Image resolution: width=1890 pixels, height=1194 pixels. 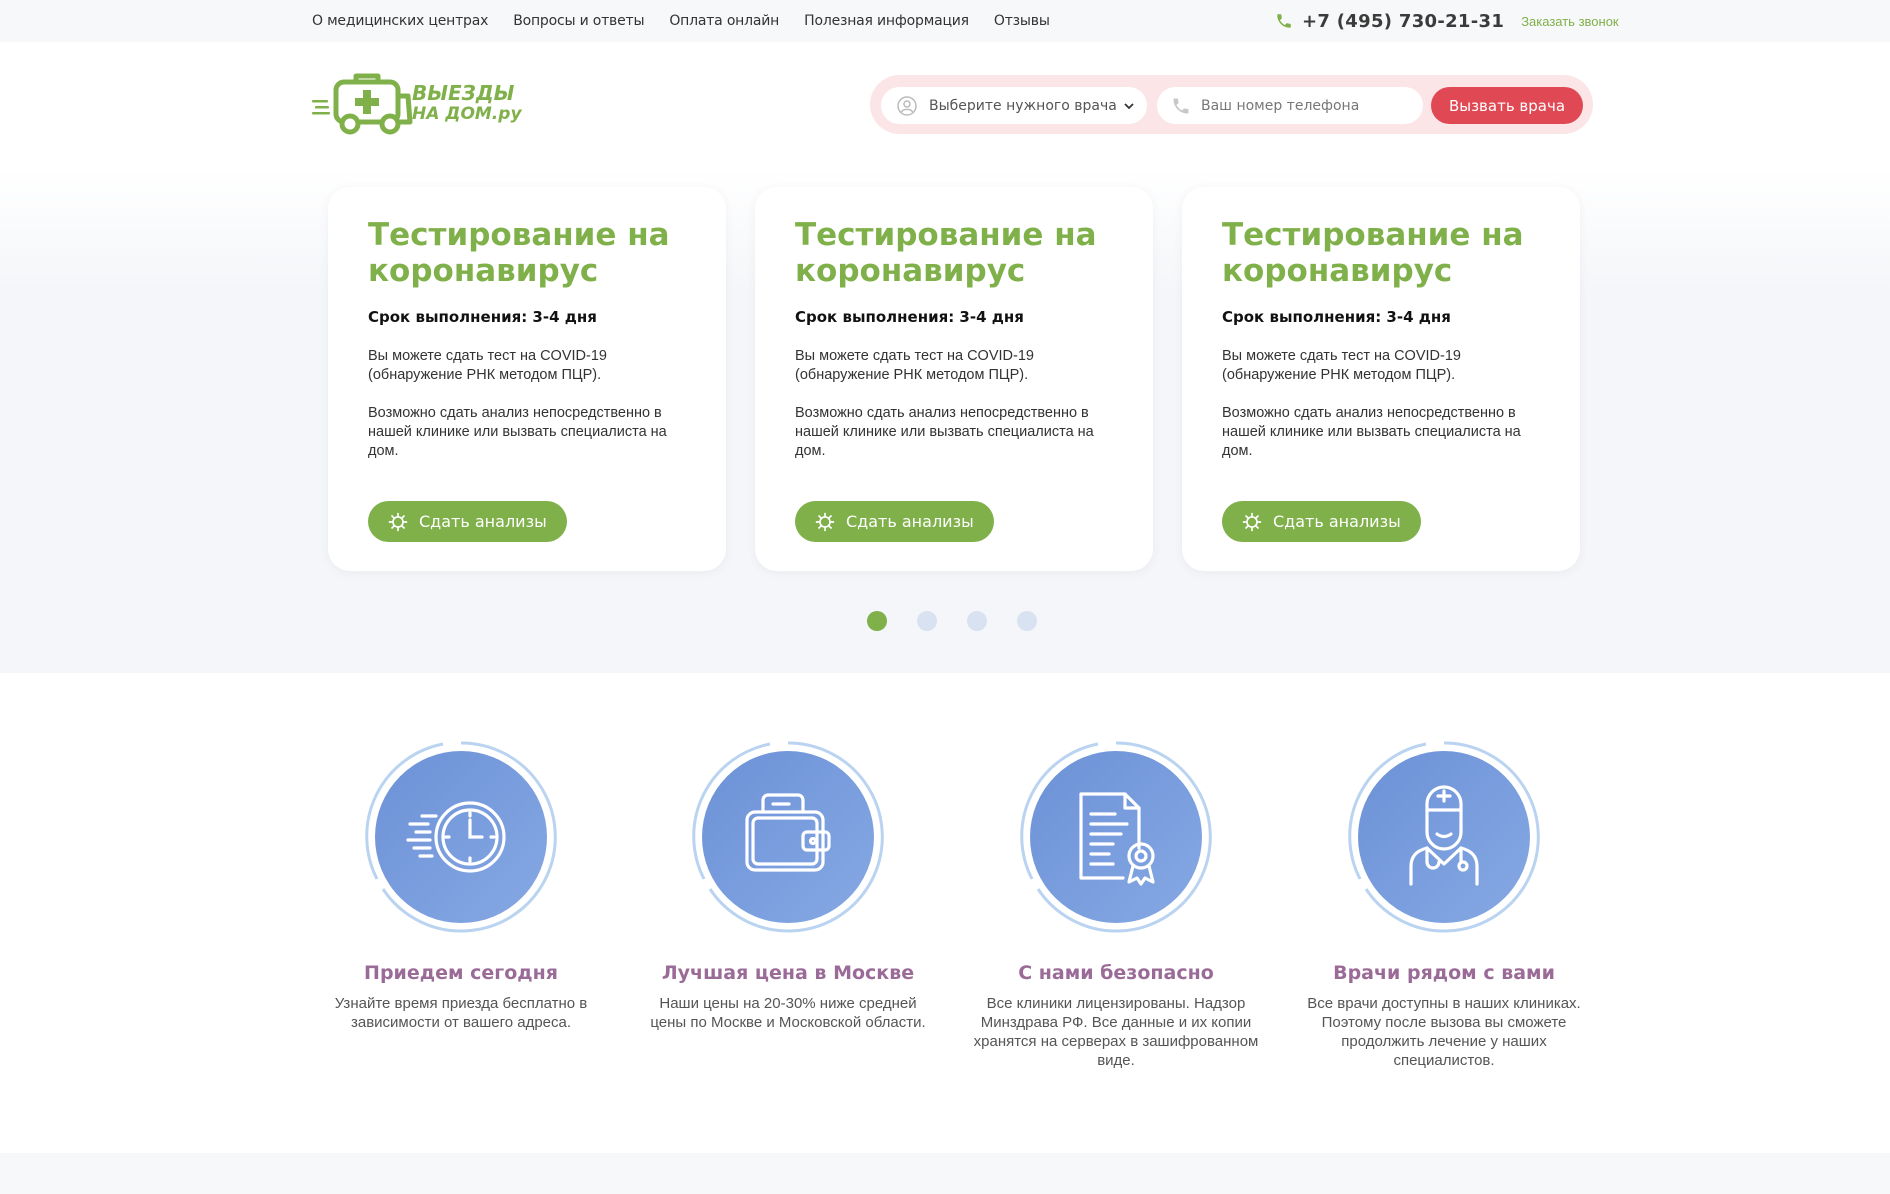 What do you see at coordinates (456, 837) in the screenshot?
I see `fast-clock-icon` at bounding box center [456, 837].